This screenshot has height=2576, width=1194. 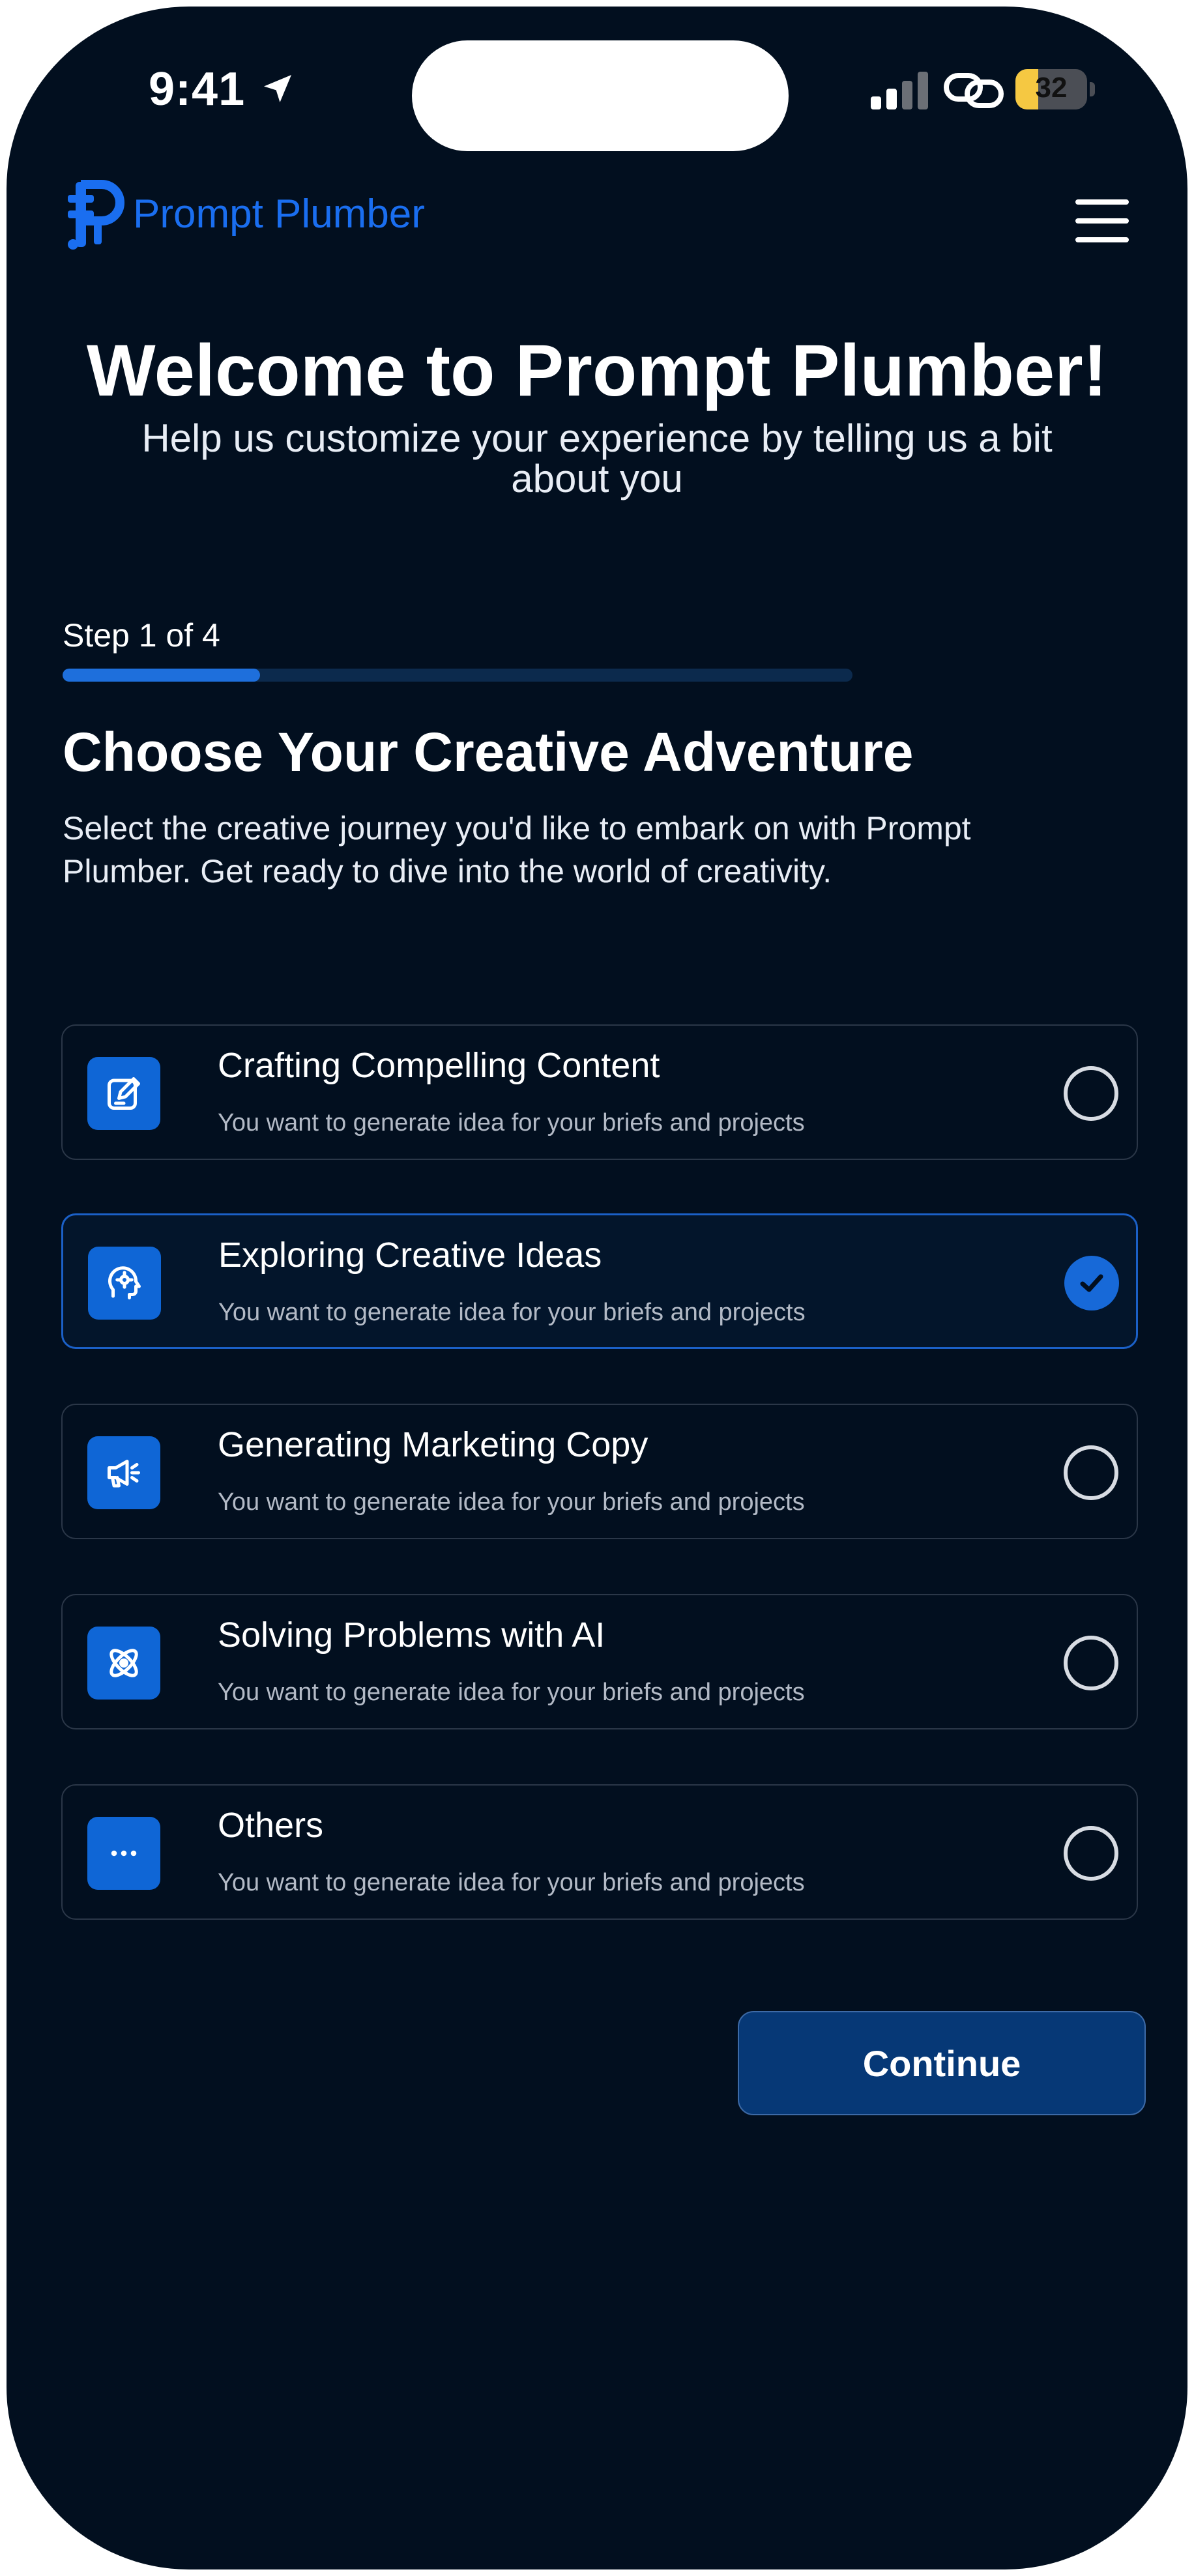 I want to click on location-arrow-icon, so click(x=277, y=88).